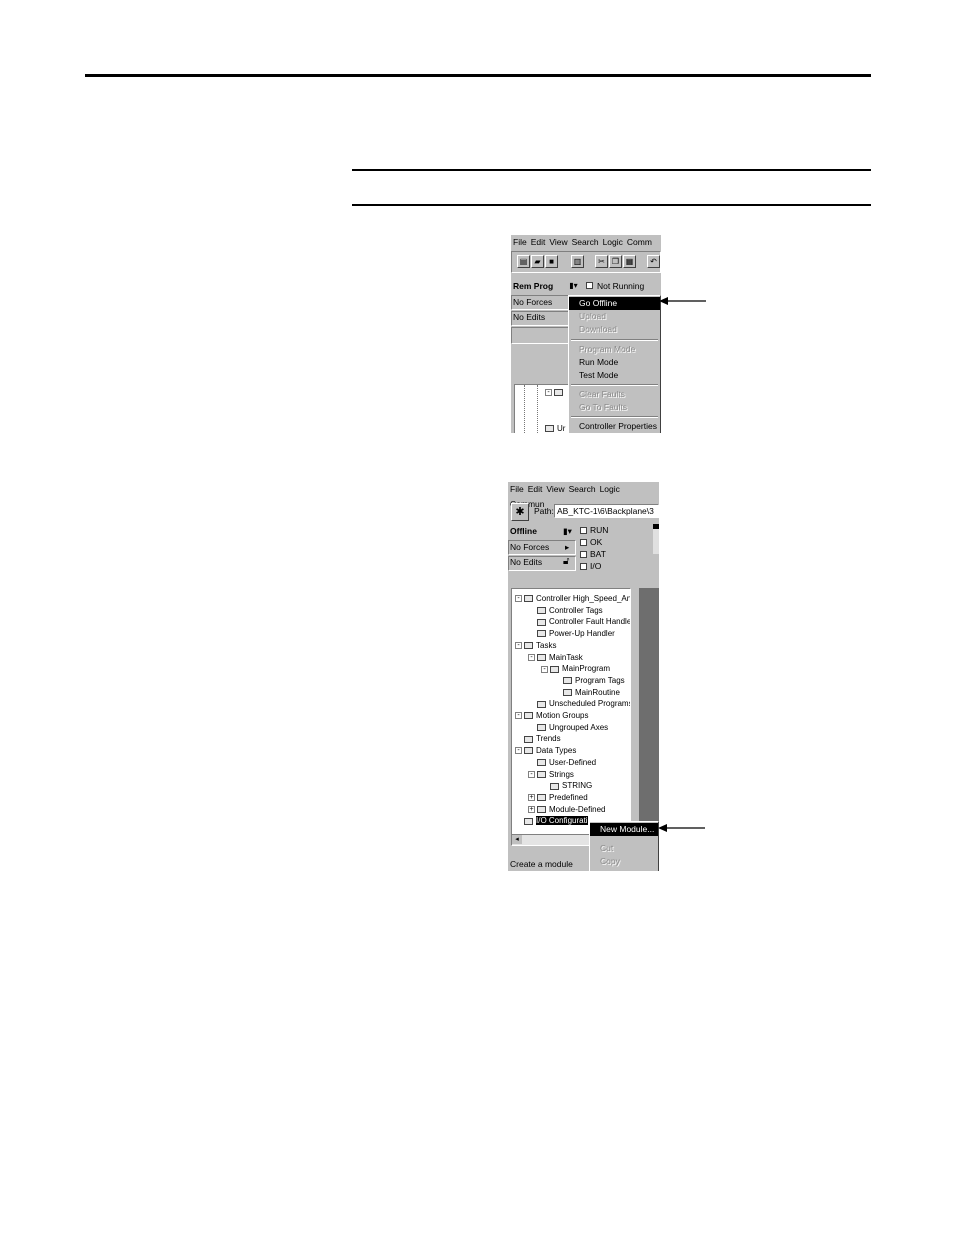 The height and width of the screenshot is (1235, 954). Describe the element at coordinates (567, 531) in the screenshot. I see `mode-dropdown-icon: ▮▾` at that location.